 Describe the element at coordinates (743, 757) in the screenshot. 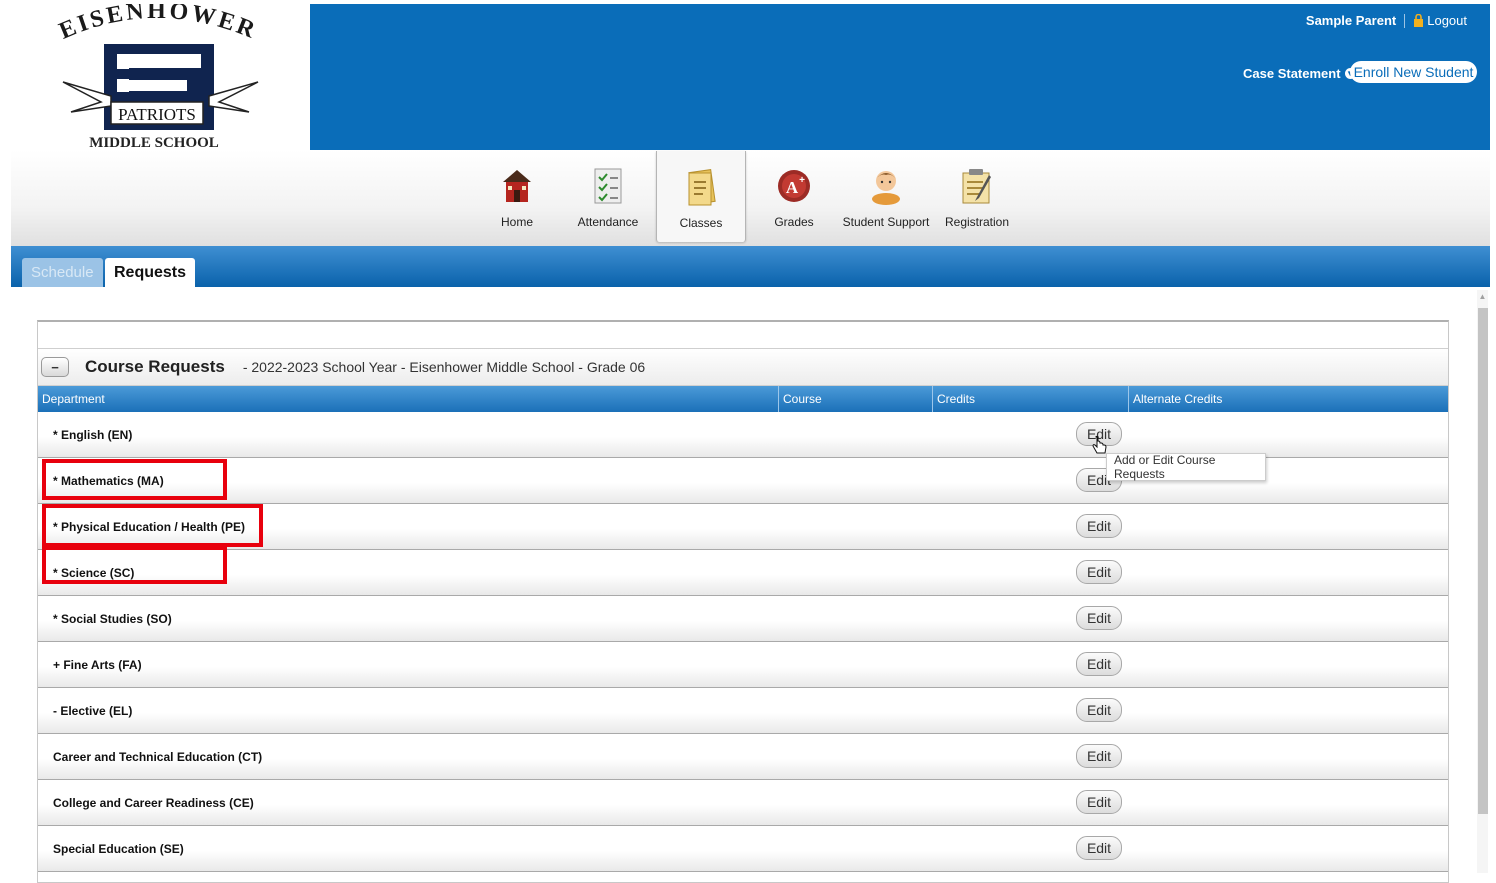

I see `table-row: Career and Technical Education (CT) Edit` at that location.